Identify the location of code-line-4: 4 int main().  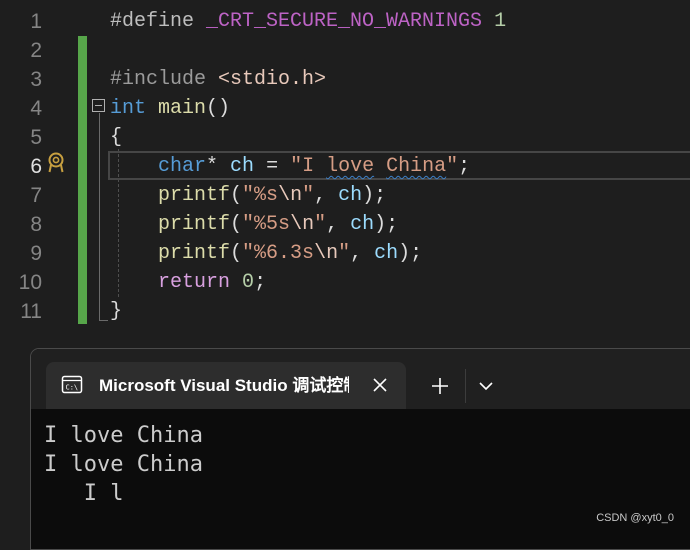
(345, 108).